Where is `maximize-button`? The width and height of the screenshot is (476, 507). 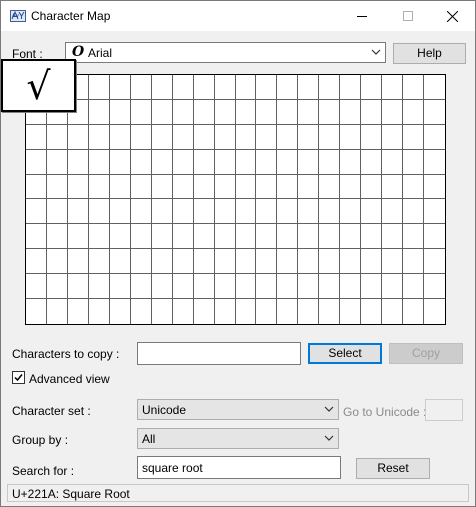
maximize-button is located at coordinates (408, 16).